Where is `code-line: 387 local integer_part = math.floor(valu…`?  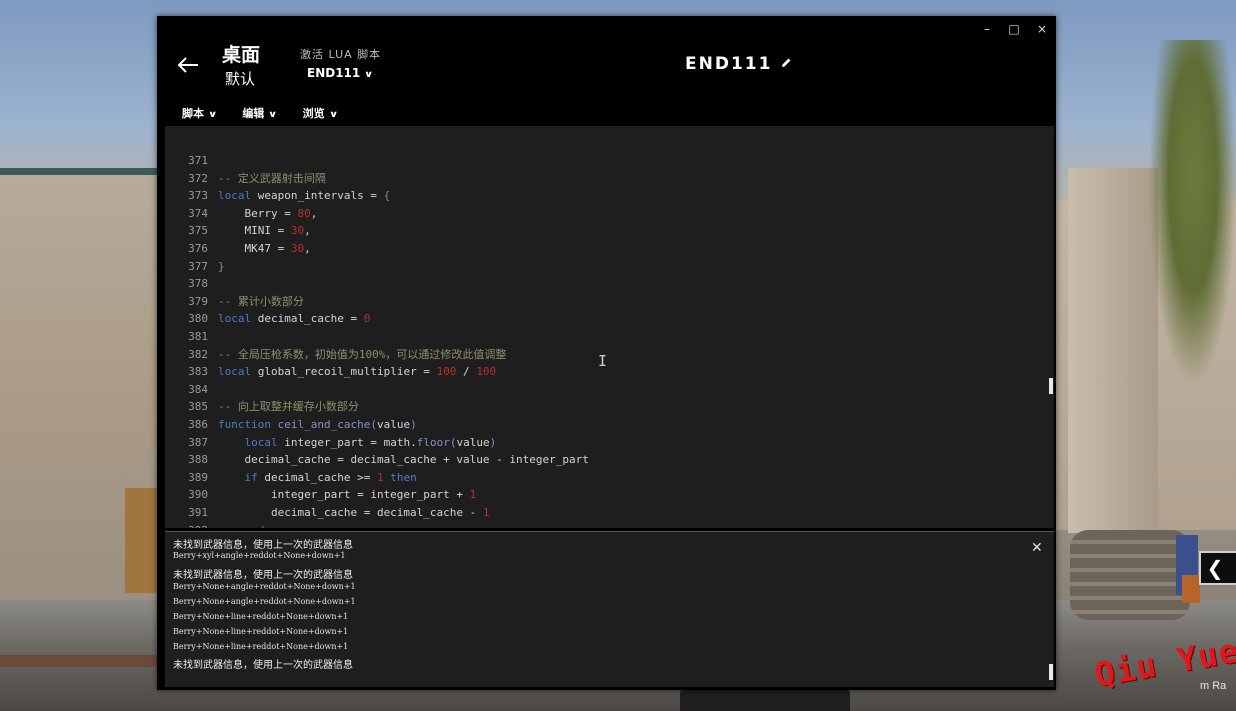 code-line: 387 local integer_part = math.floor(valu… is located at coordinates (330, 443).